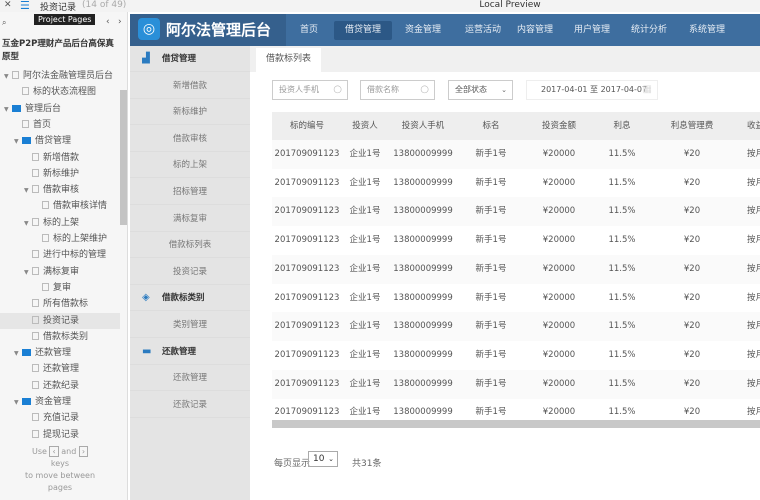  Describe the element at coordinates (397, 90) in the screenshot. I see `loan-name-input: 借款名称 ○` at that location.